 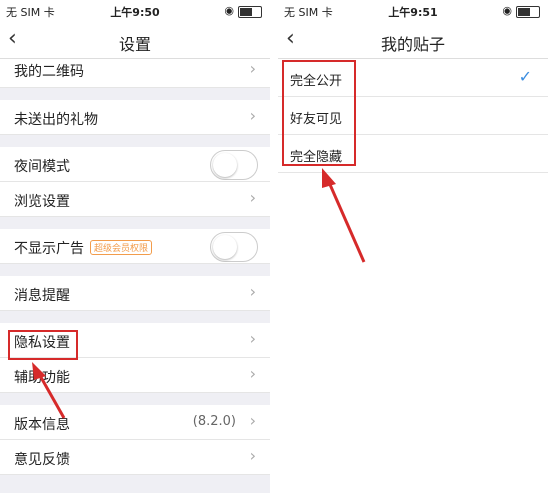 I want to click on annotation-arrow-left, so click(x=49, y=390).